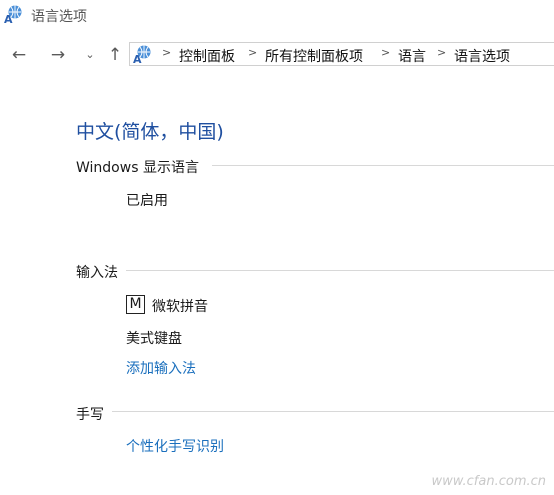  What do you see at coordinates (147, 201) in the screenshot?
I see `display-language-status: 已启用` at bounding box center [147, 201].